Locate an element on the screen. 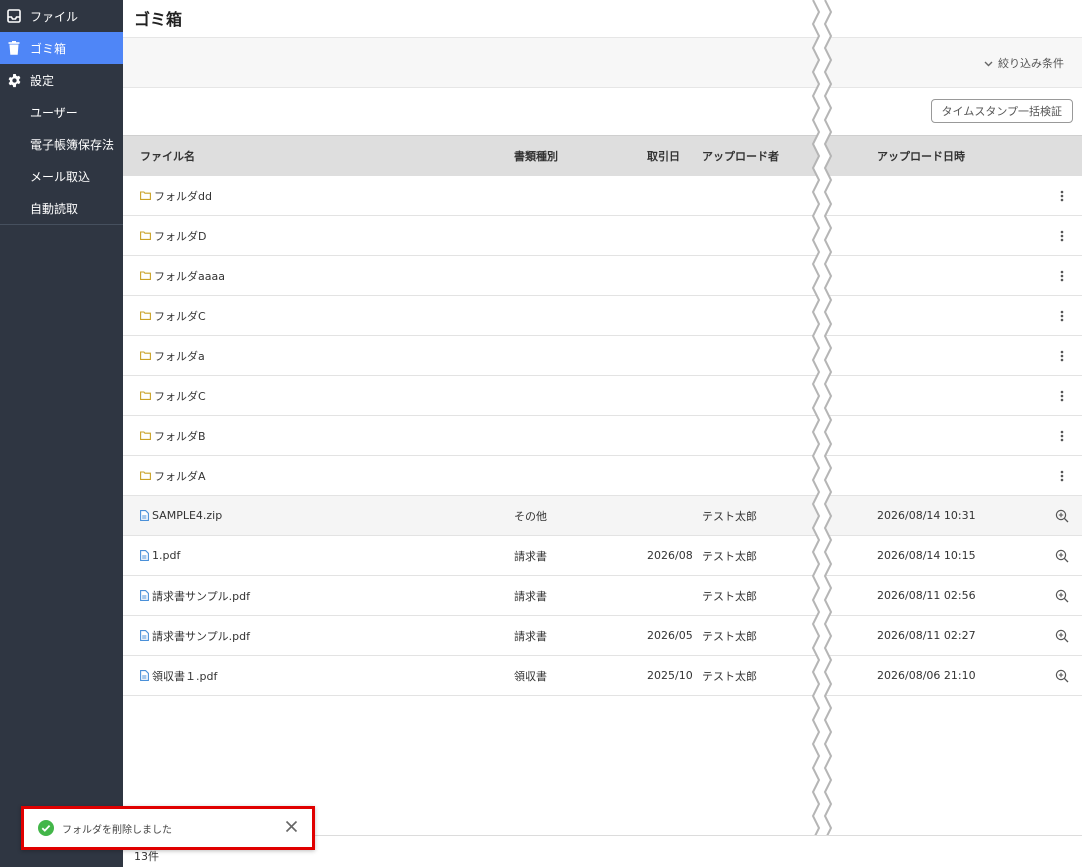 The width and height of the screenshot is (1082, 868). transaction-date-cell: 2025/10 is located at coordinates (670, 675).